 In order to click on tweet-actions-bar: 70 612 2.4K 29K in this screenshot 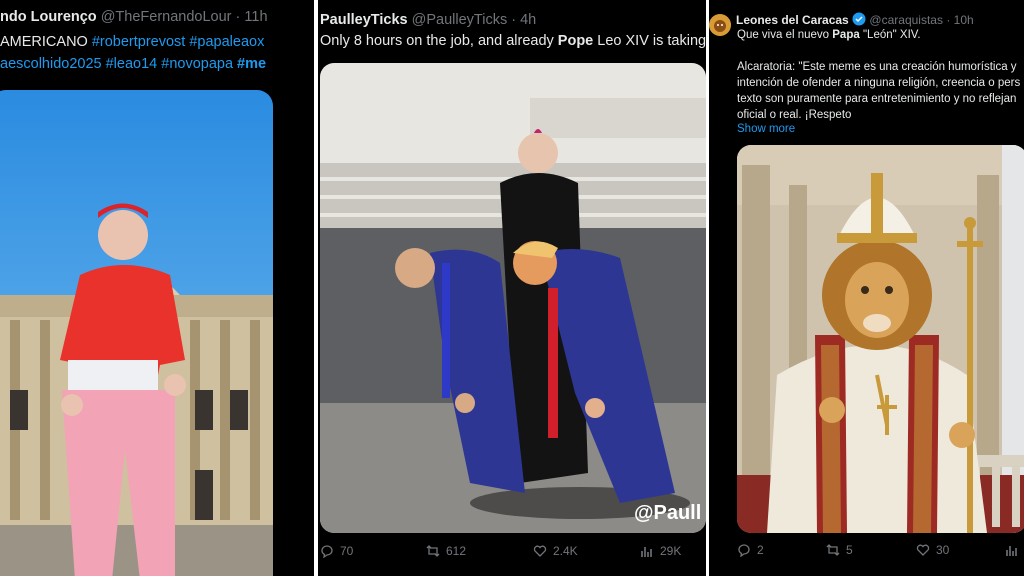, I will do `click(512, 552)`.